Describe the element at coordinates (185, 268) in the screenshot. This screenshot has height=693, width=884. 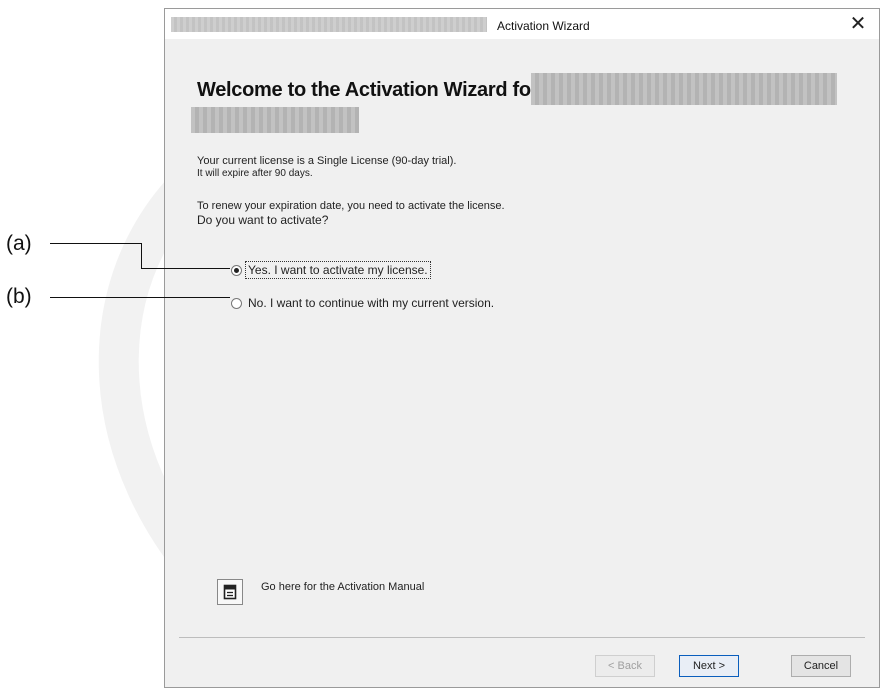
I see `callout-a-leader-to-radio` at that location.